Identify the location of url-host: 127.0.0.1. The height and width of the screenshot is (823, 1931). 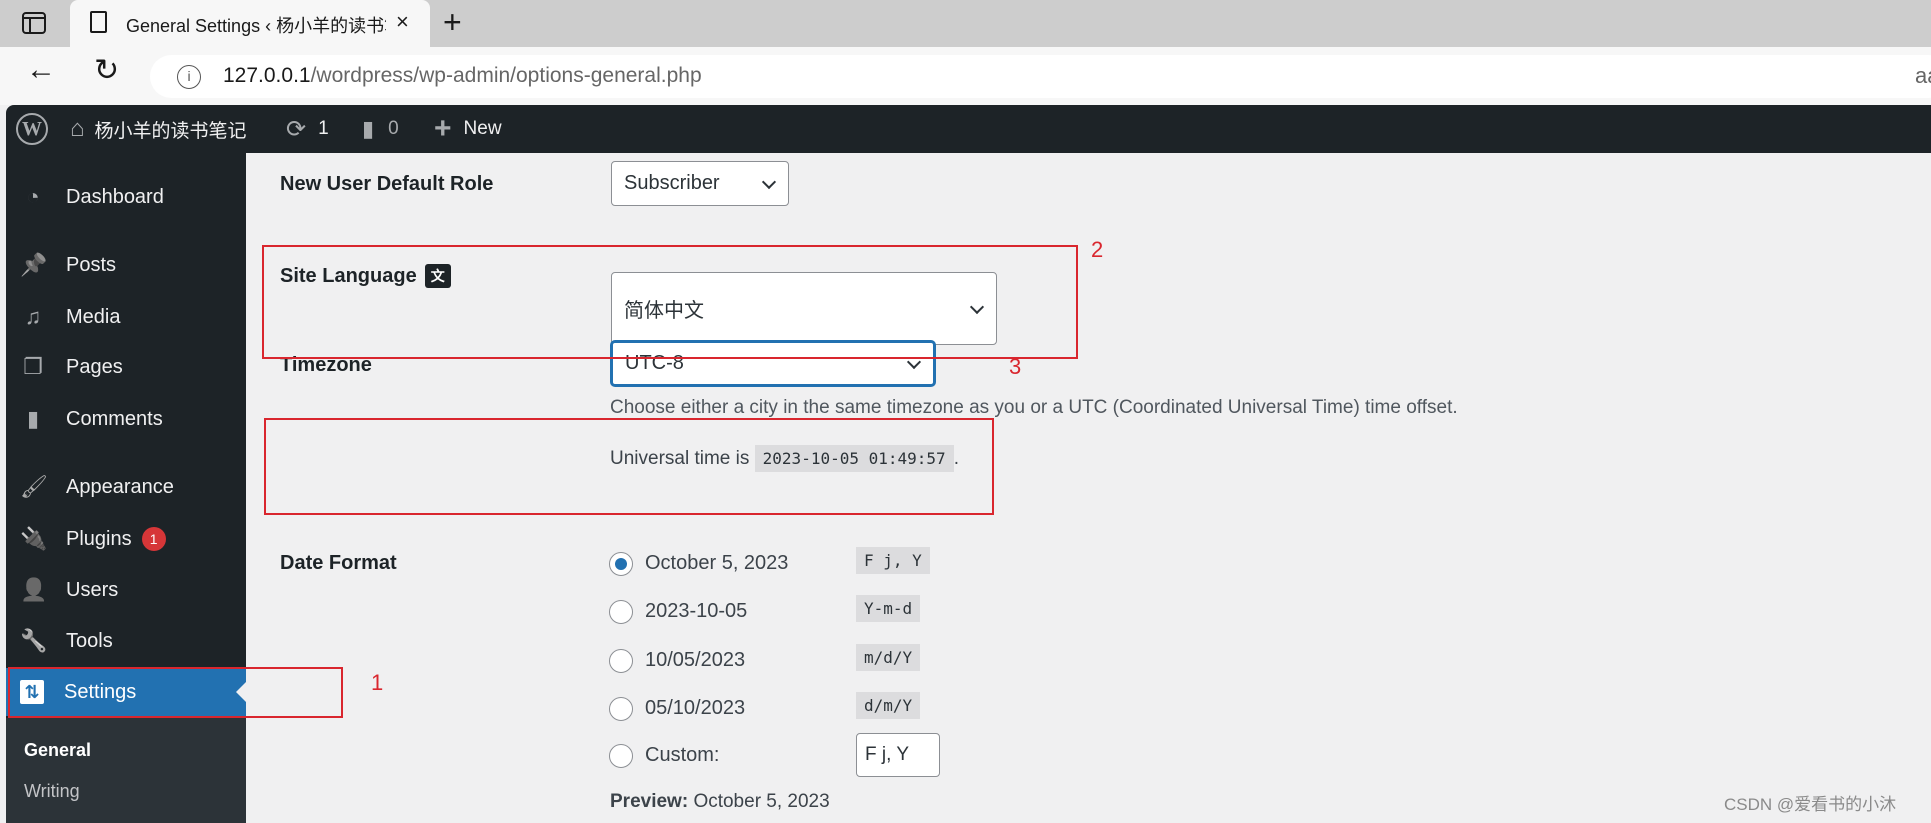
(267, 75).